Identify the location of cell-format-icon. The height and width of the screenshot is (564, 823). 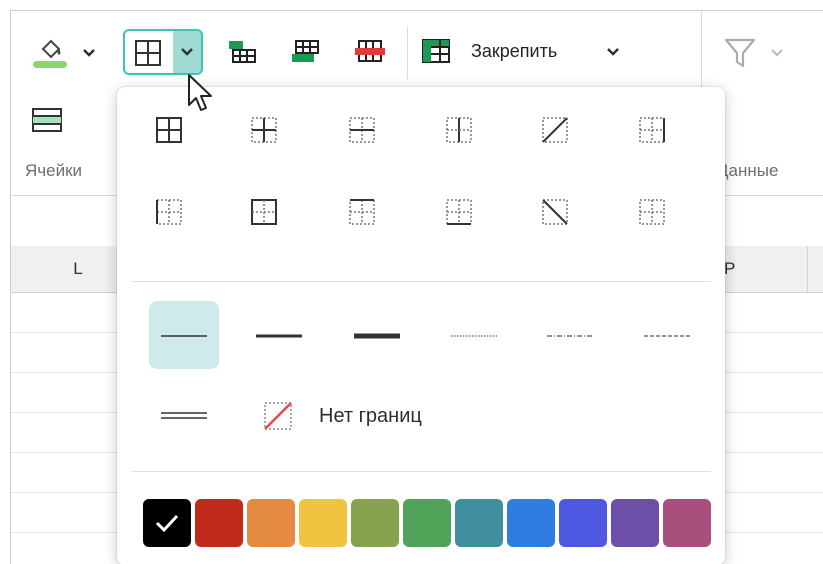
(48, 121).